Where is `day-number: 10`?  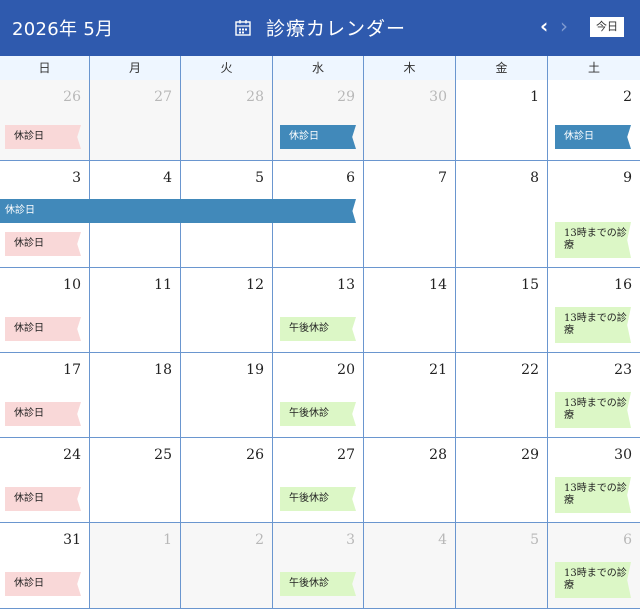
day-number: 10 is located at coordinates (72, 285).